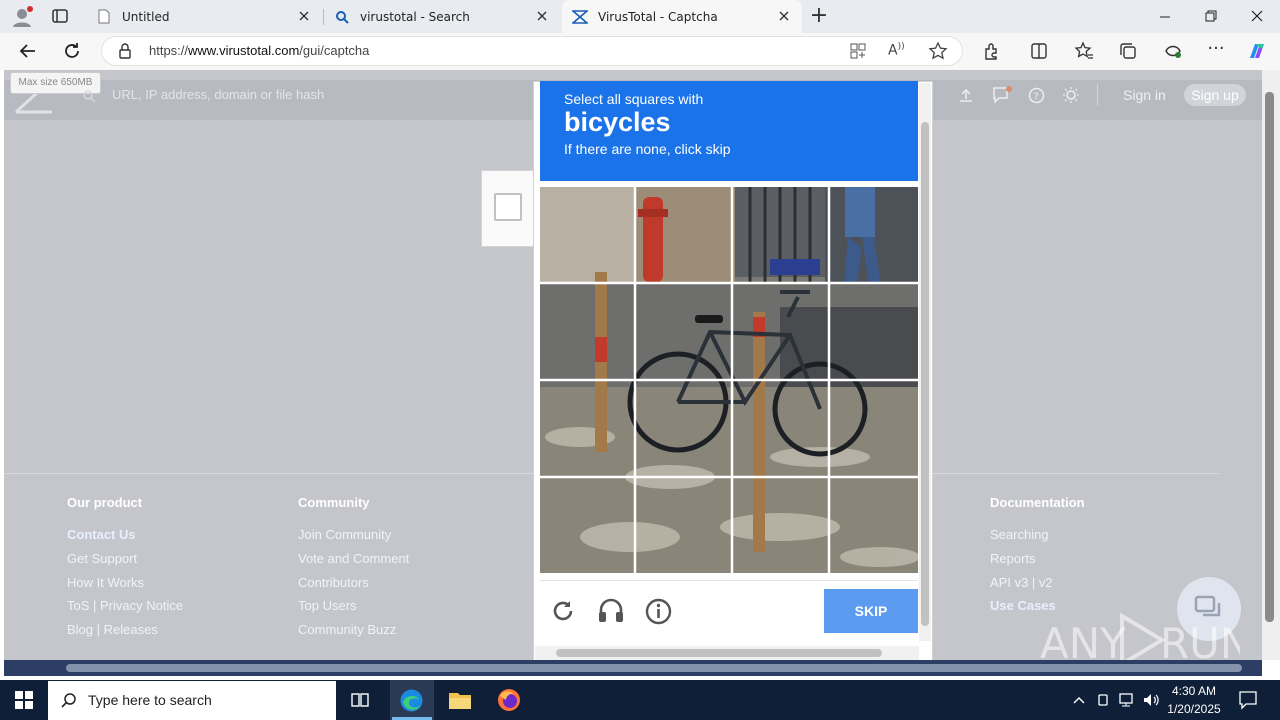  I want to click on back-icon, so click(28, 51).